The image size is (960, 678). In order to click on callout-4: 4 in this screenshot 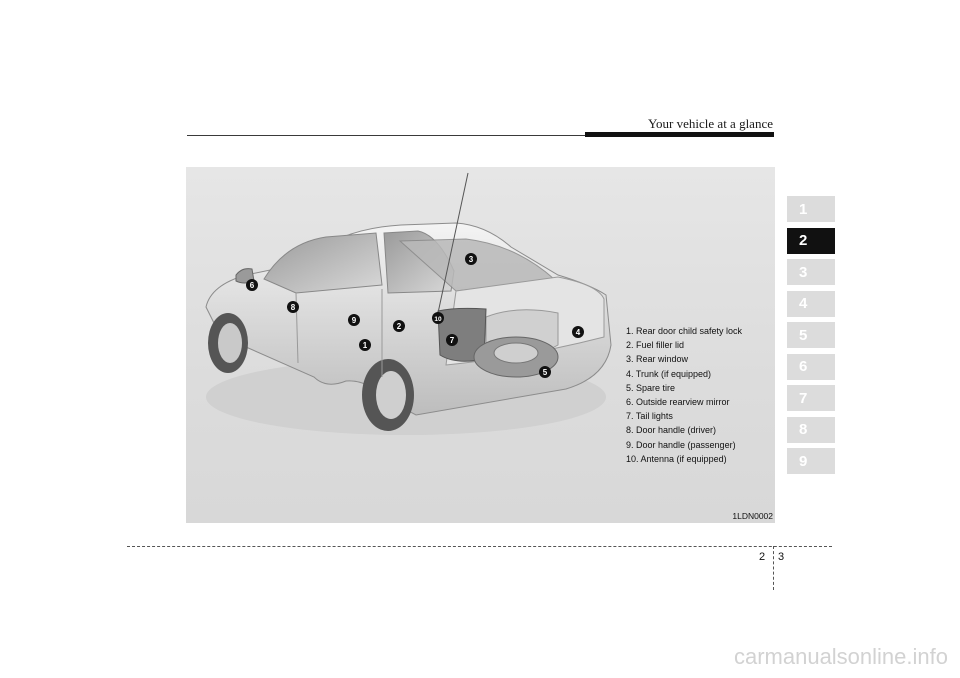, I will do `click(578, 332)`.